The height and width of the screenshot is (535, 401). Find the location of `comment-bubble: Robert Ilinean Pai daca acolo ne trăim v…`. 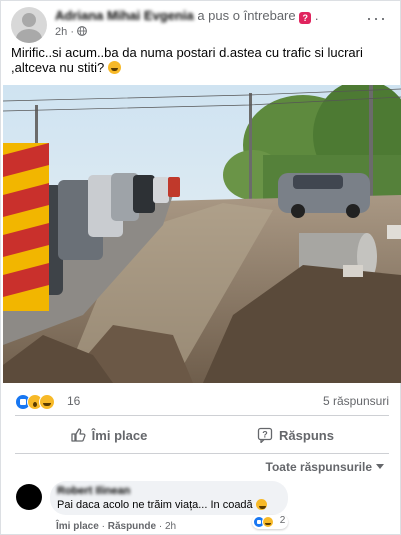

comment-bubble: Robert Ilinean Pai daca acolo ne trăim v… is located at coordinates (169, 498).